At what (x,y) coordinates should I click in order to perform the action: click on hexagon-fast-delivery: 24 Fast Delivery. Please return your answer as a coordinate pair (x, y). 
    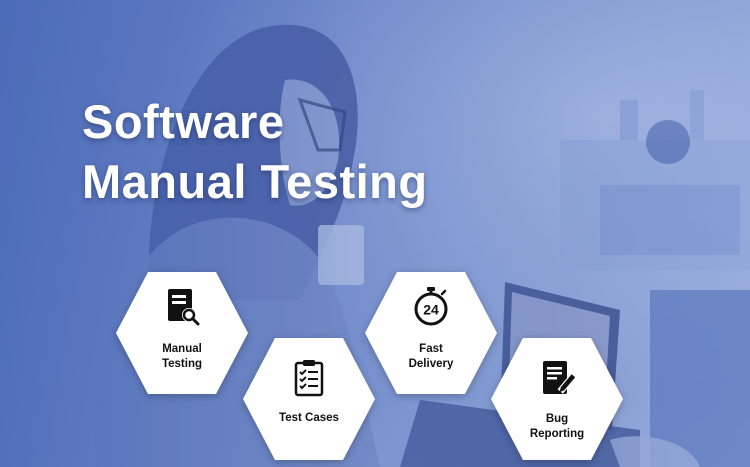
    Looking at the image, I should click on (431, 333).